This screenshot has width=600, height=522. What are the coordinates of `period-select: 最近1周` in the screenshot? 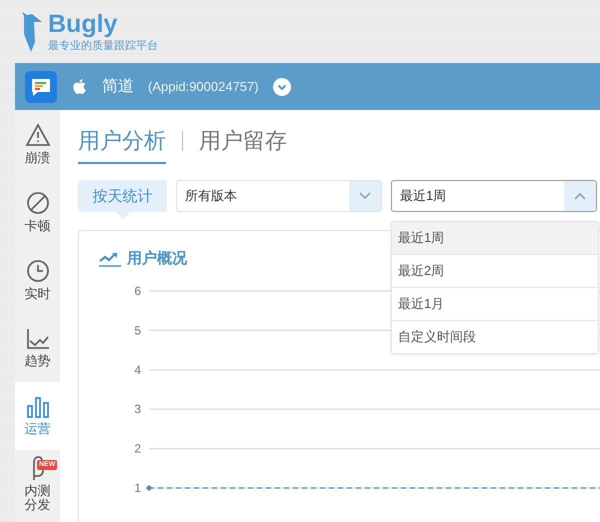 It's located at (494, 196).